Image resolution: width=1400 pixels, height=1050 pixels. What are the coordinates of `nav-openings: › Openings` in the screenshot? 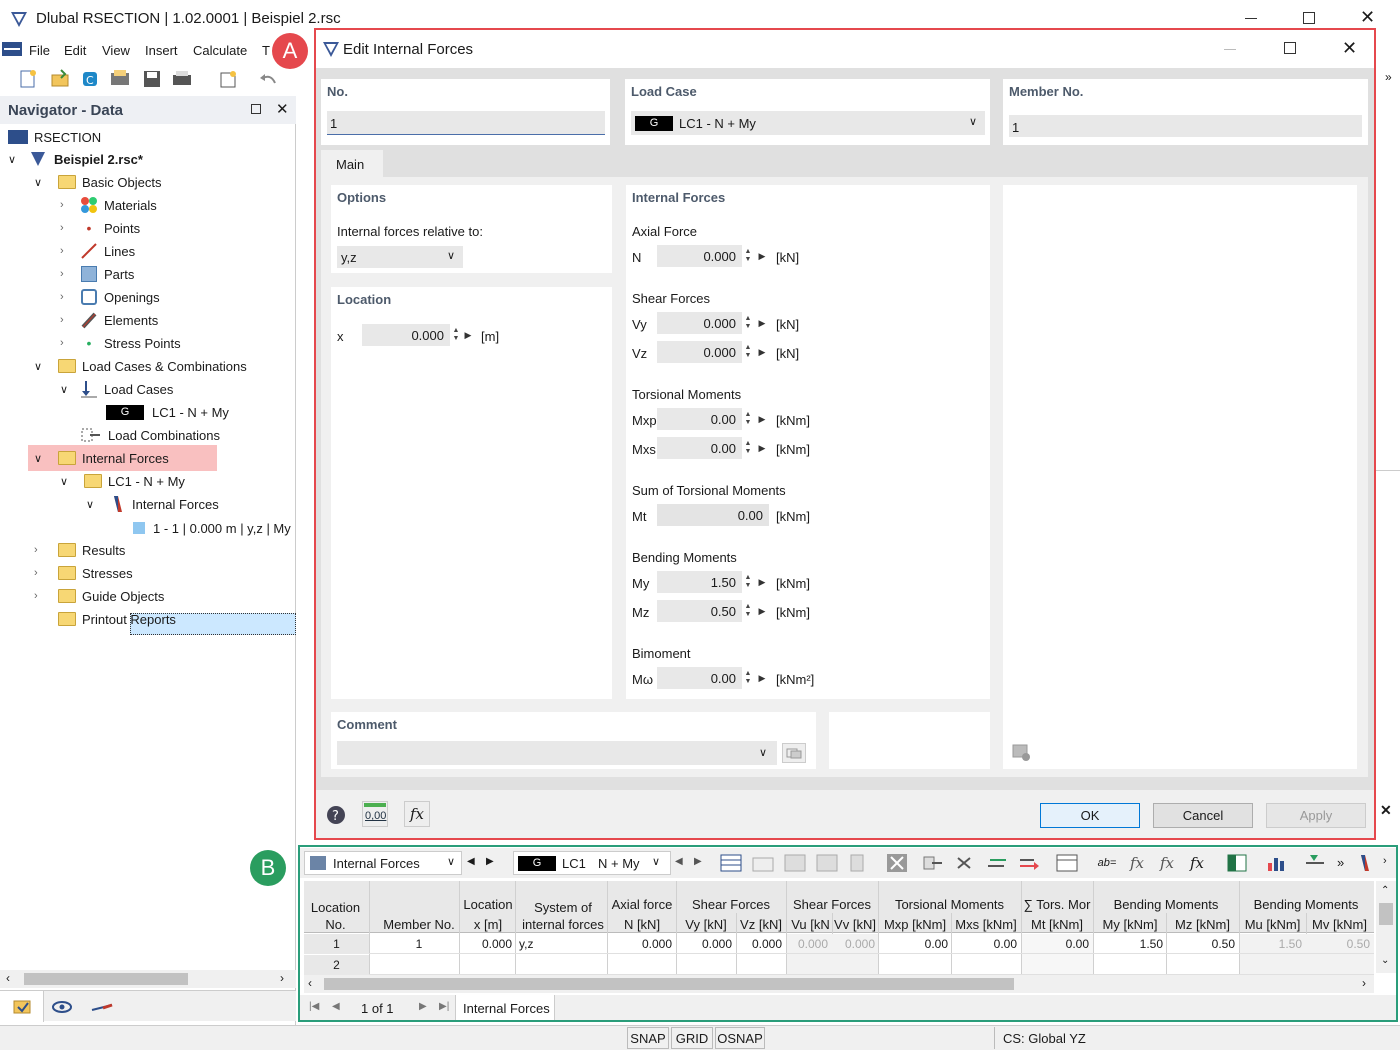 It's located at (110, 297).